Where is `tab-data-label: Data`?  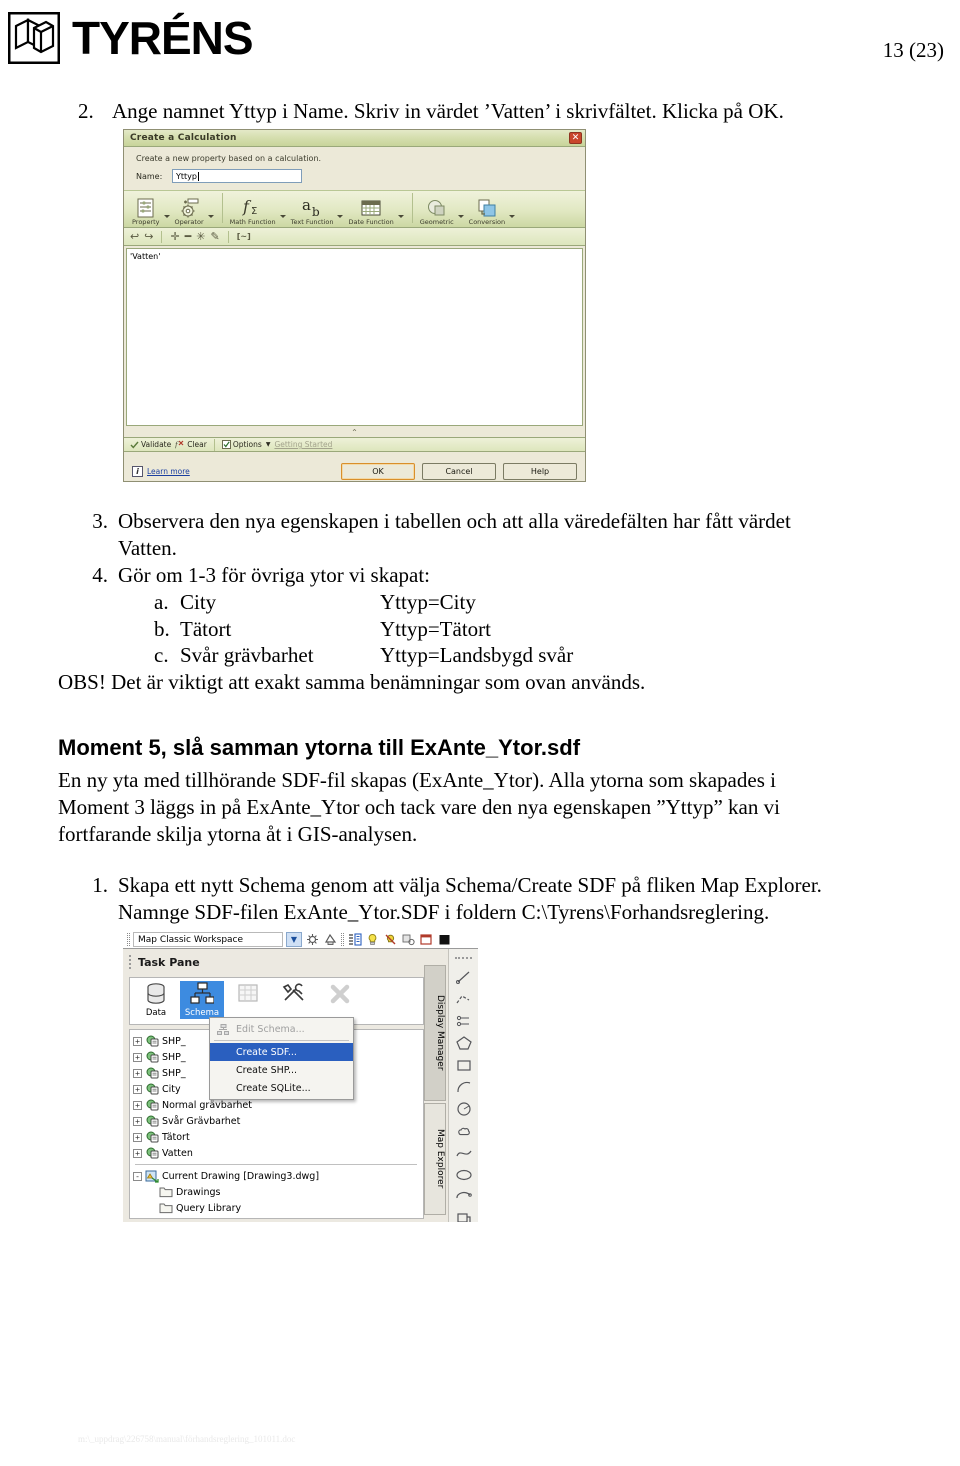
tab-data-label: Data is located at coordinates (156, 1013).